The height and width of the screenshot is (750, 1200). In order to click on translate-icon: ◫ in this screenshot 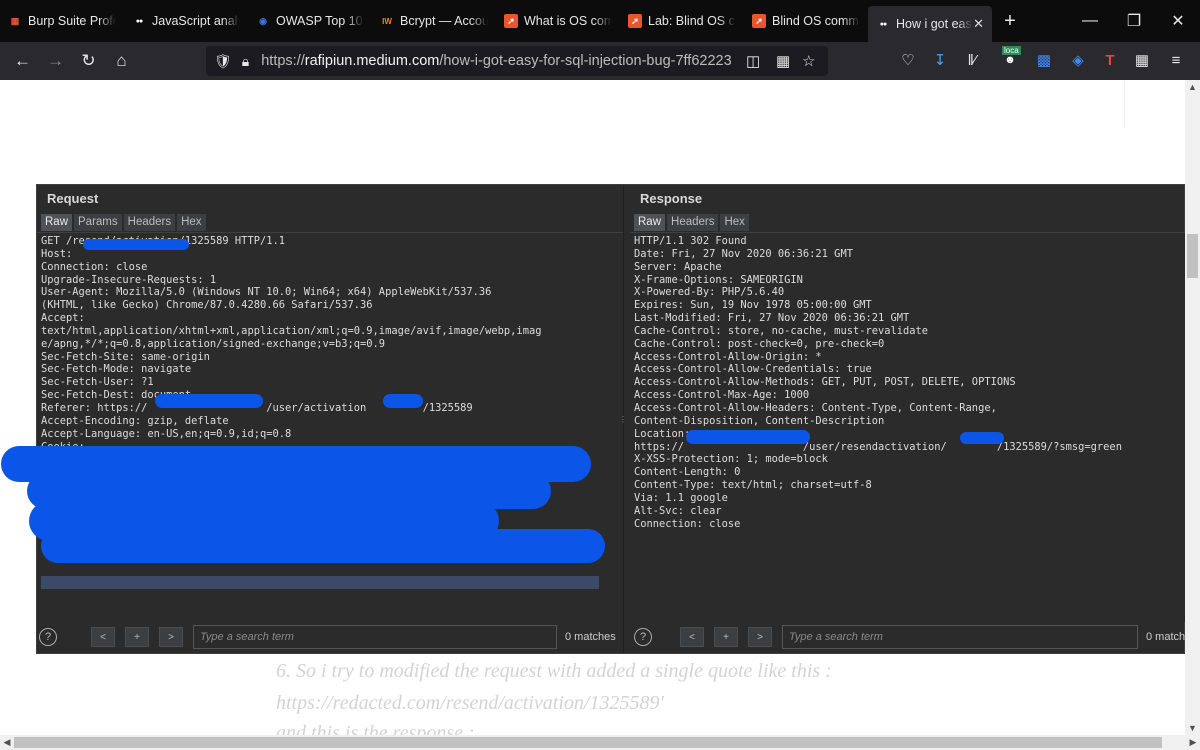, I will do `click(753, 61)`.